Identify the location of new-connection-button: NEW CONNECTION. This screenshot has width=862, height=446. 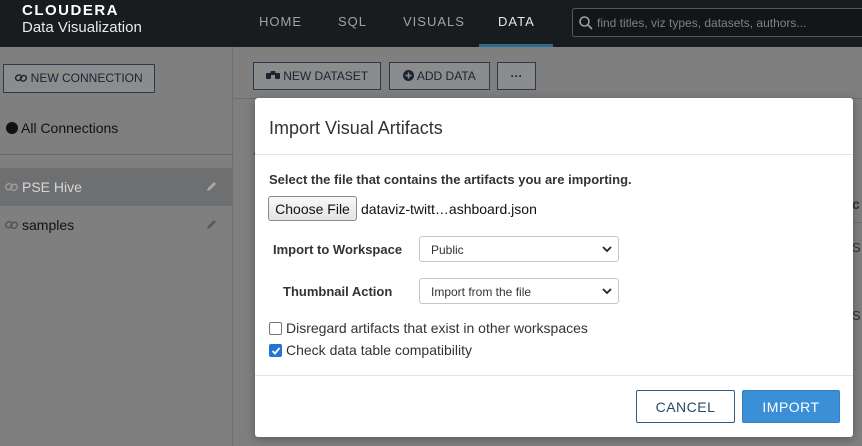
(79, 78).